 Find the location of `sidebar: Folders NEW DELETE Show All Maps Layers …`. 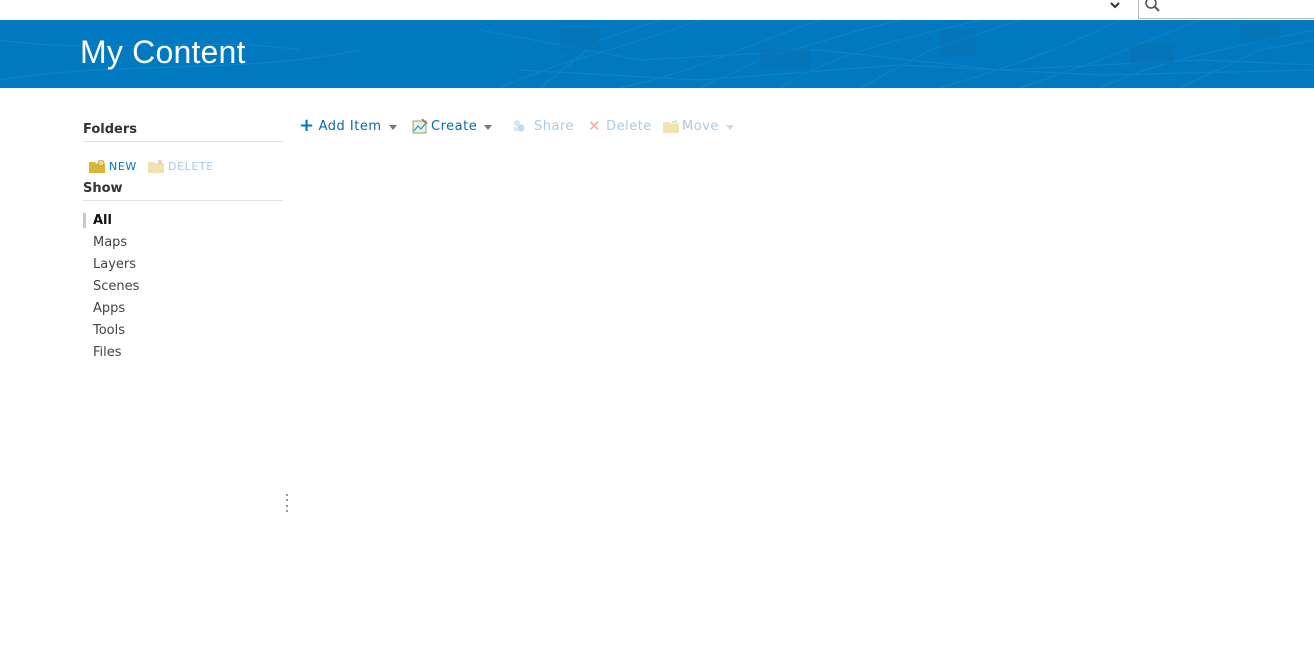

sidebar: Folders NEW DELETE Show All Maps Layers … is located at coordinates (183, 239).